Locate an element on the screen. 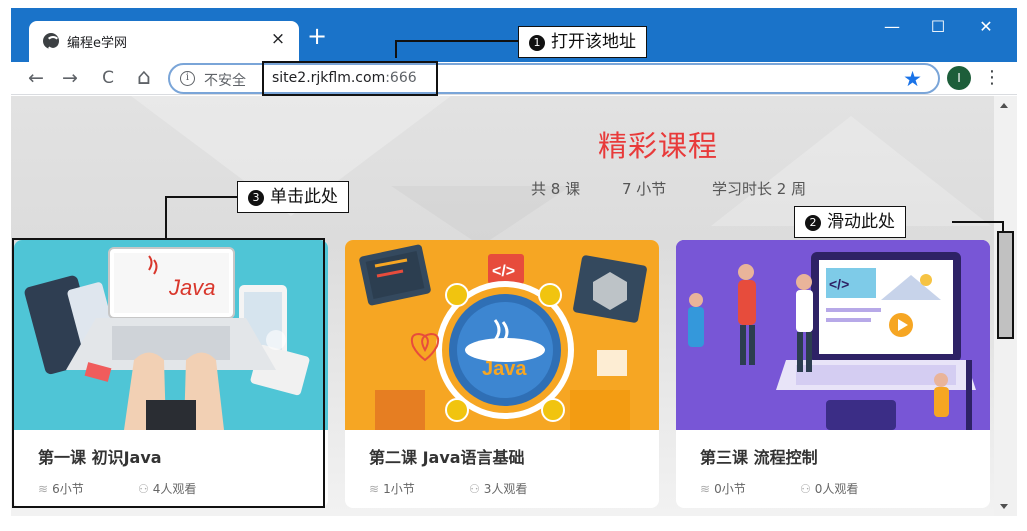  browser-tab: 编程e学网 × is located at coordinates (164, 41).